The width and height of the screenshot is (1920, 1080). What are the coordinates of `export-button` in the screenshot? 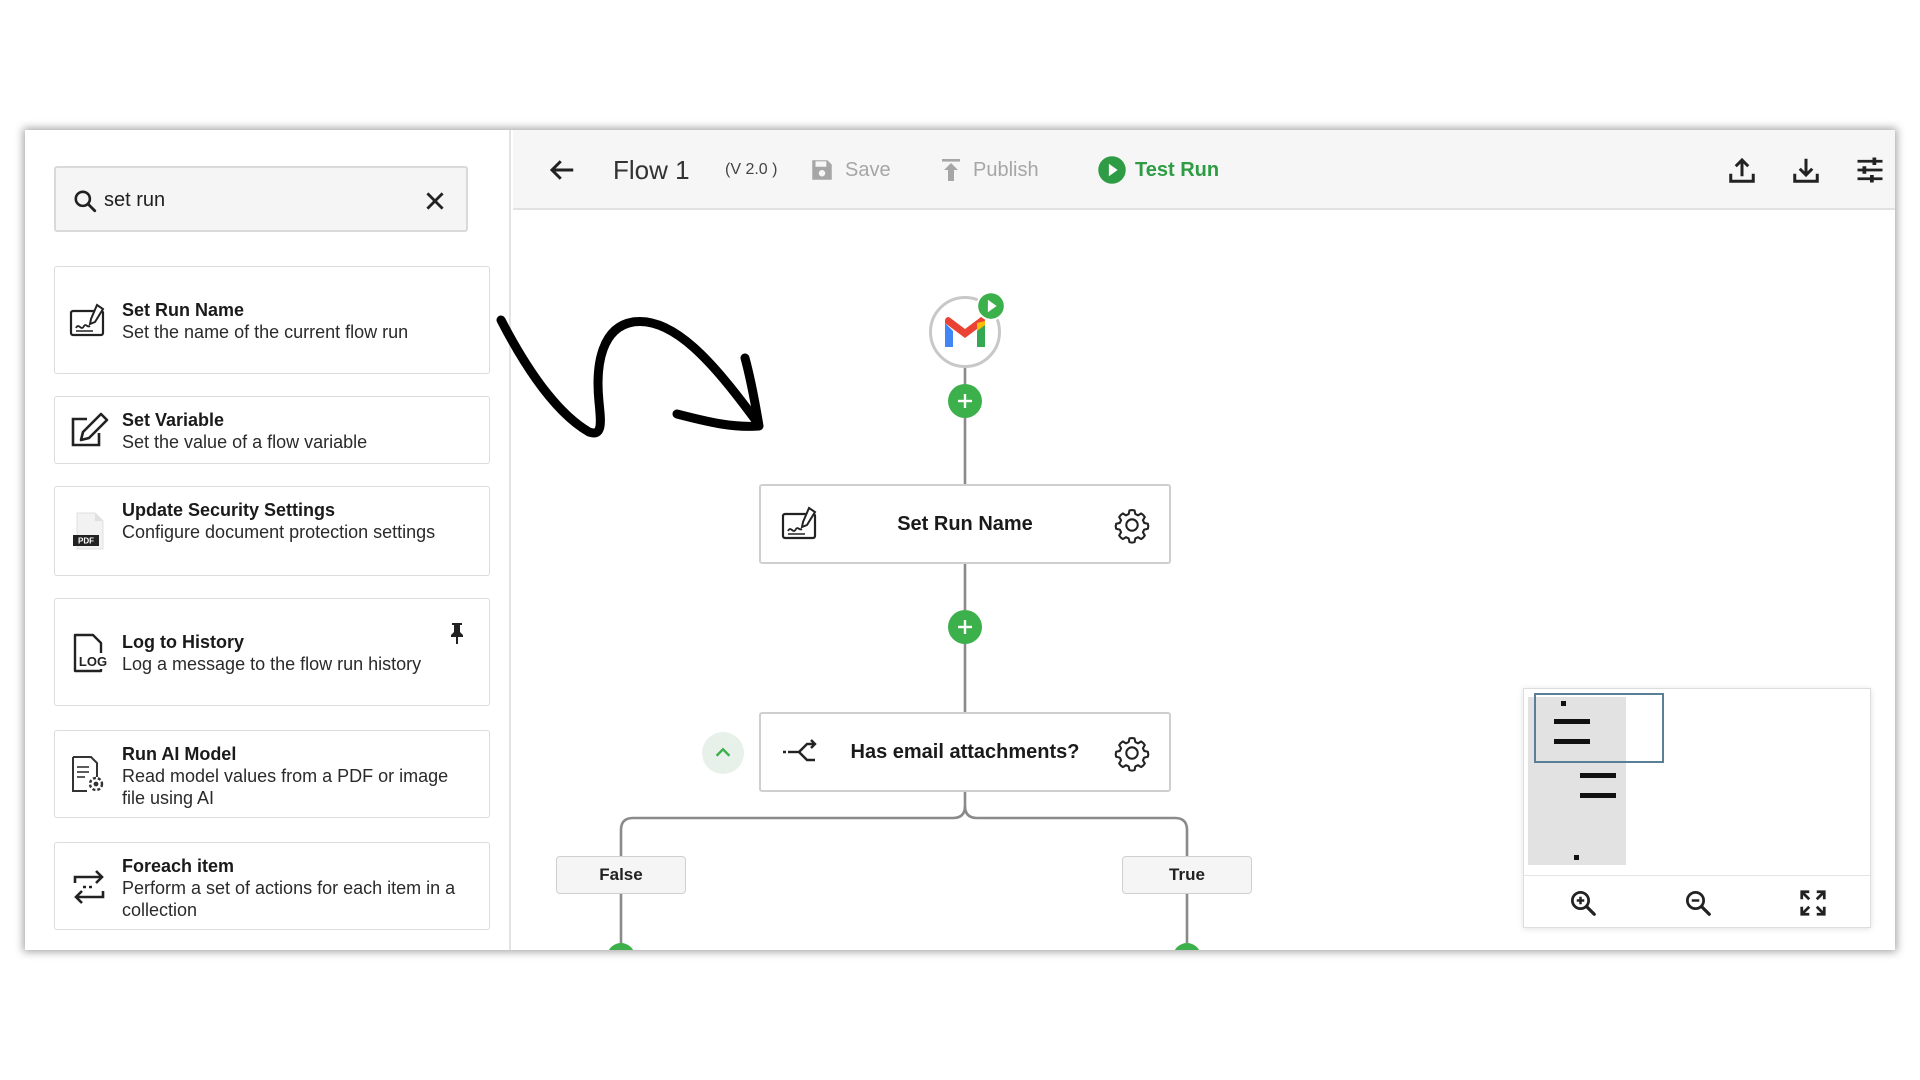 It's located at (1743, 170).